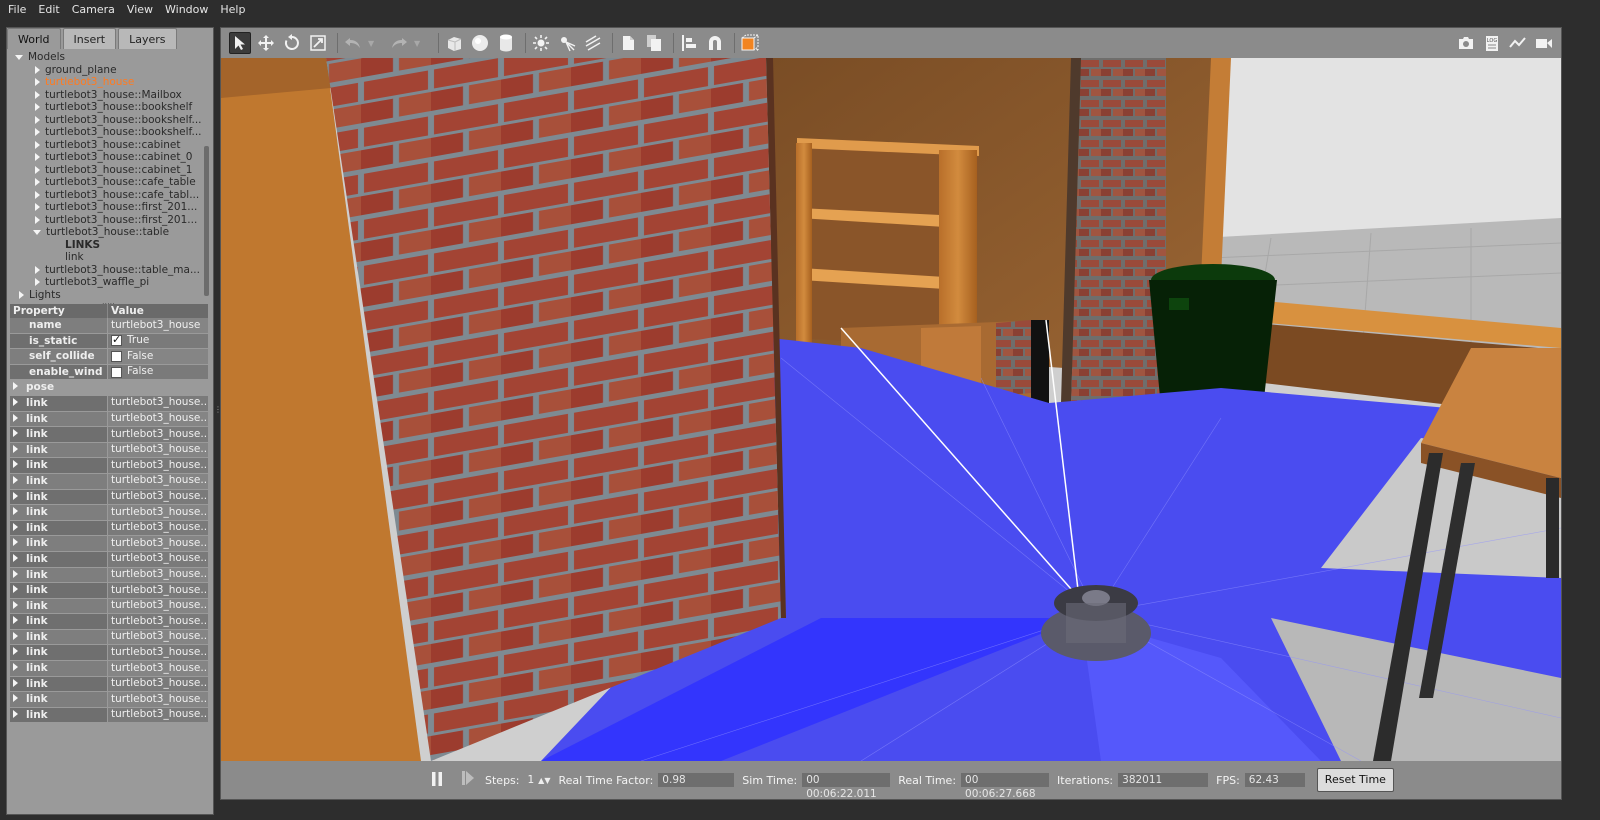 The width and height of the screenshot is (1600, 820). What do you see at coordinates (116, 356) in the screenshot?
I see `self-collide-checkbox` at bounding box center [116, 356].